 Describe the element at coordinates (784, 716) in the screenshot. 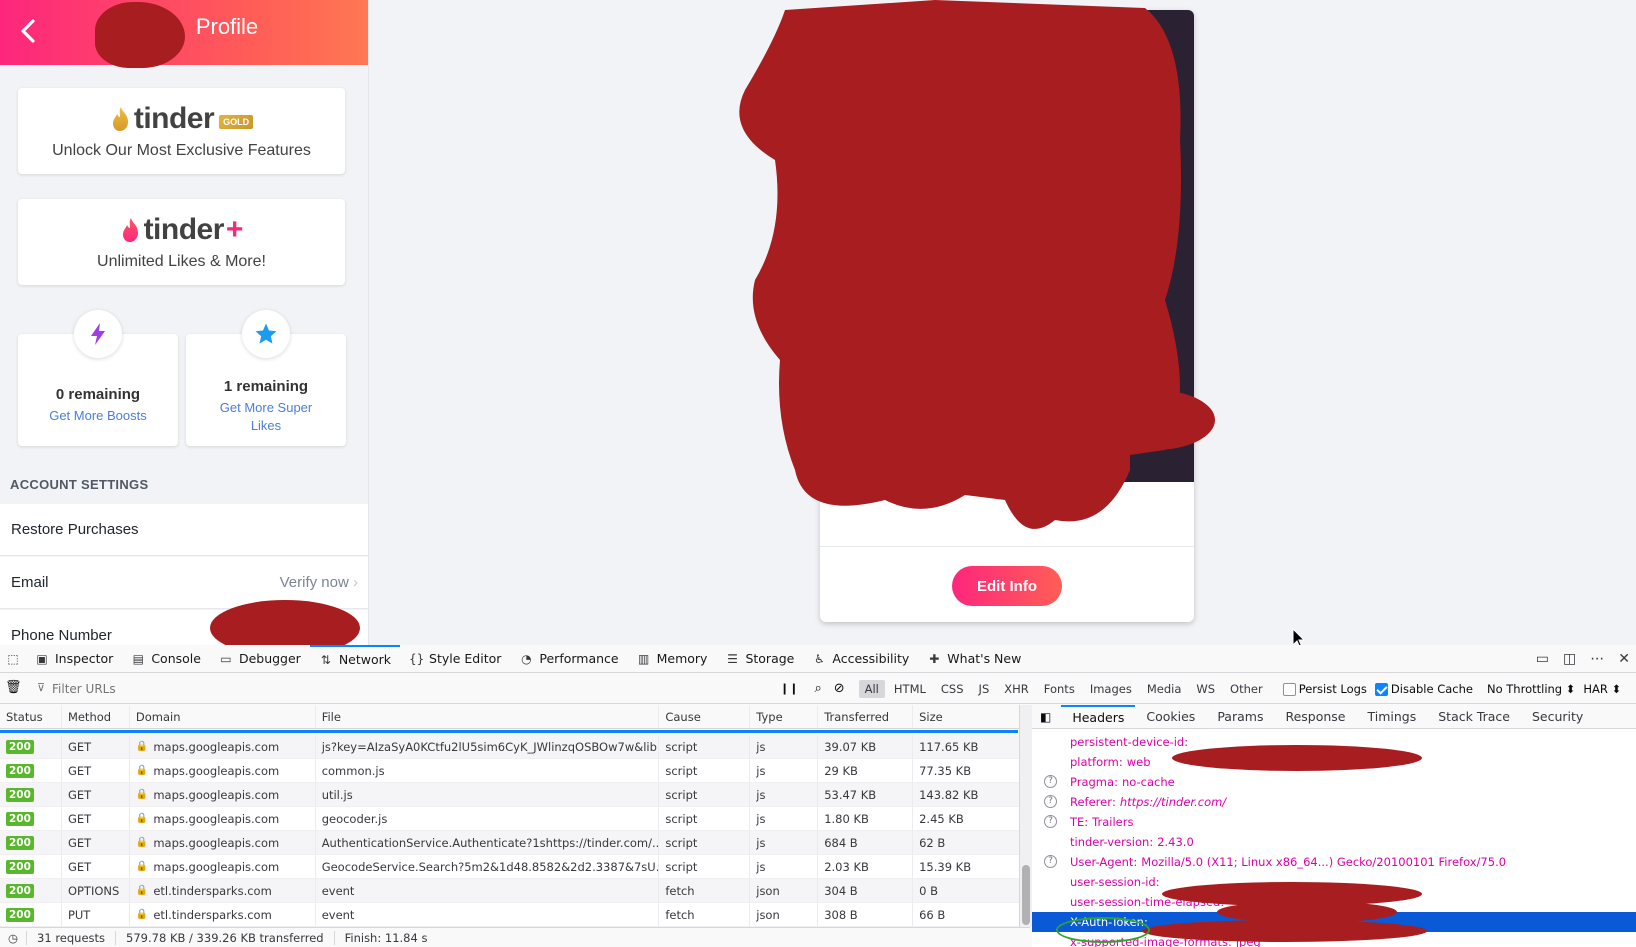

I see `col-type: Type` at that location.